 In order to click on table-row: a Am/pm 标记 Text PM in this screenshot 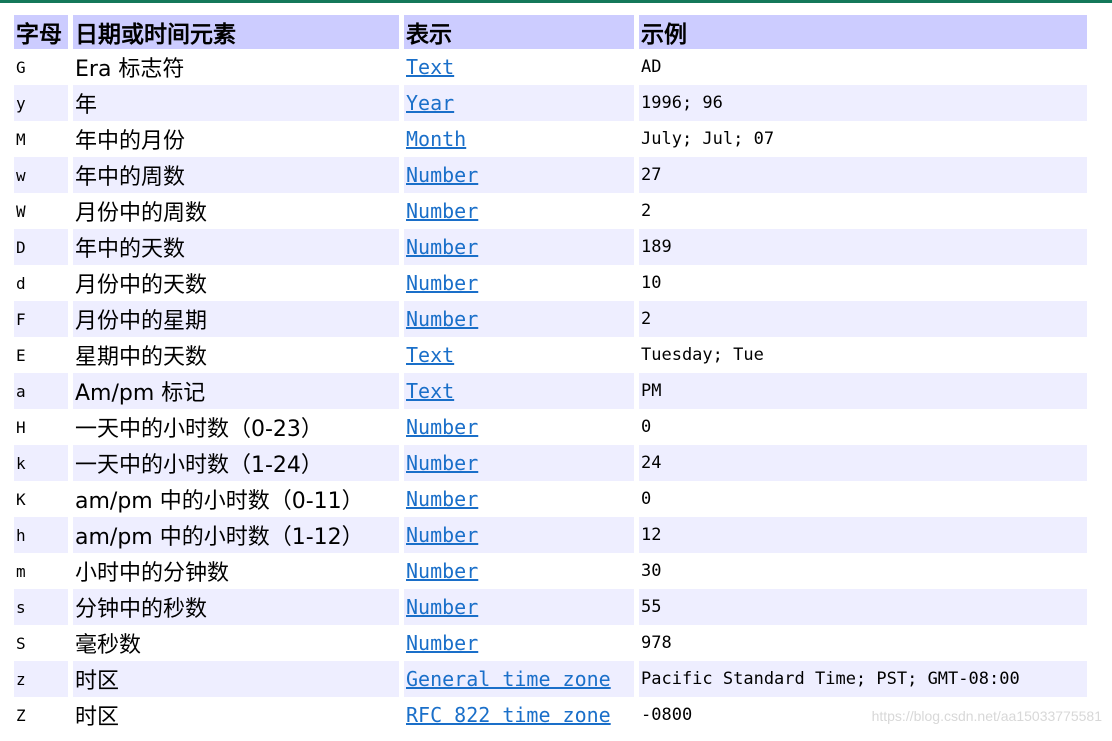, I will do `click(550, 391)`.